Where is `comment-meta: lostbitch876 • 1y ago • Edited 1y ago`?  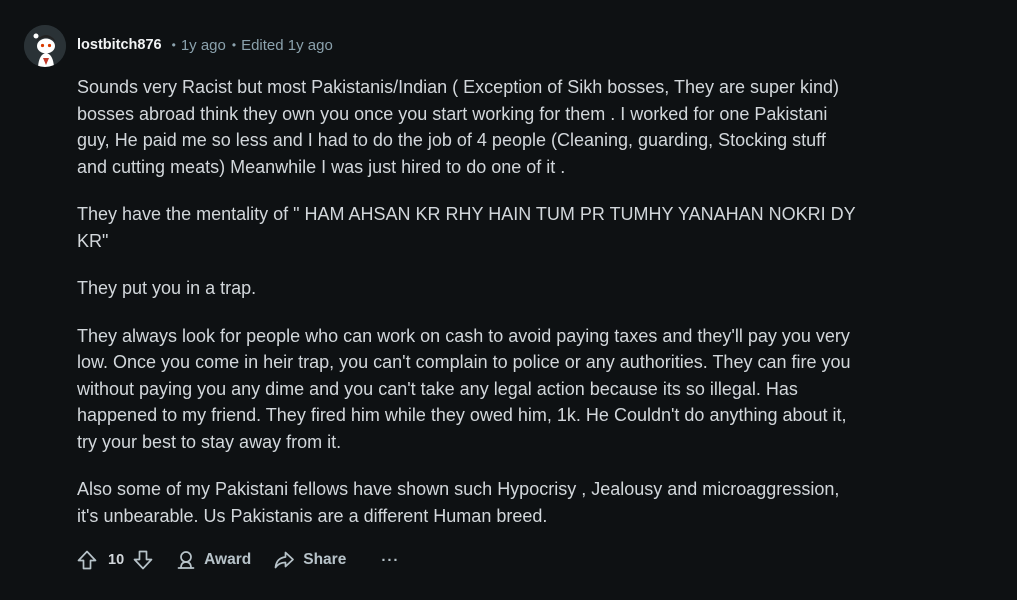
comment-meta: lostbitch876 • 1y ago • Edited 1y ago is located at coordinates (205, 45).